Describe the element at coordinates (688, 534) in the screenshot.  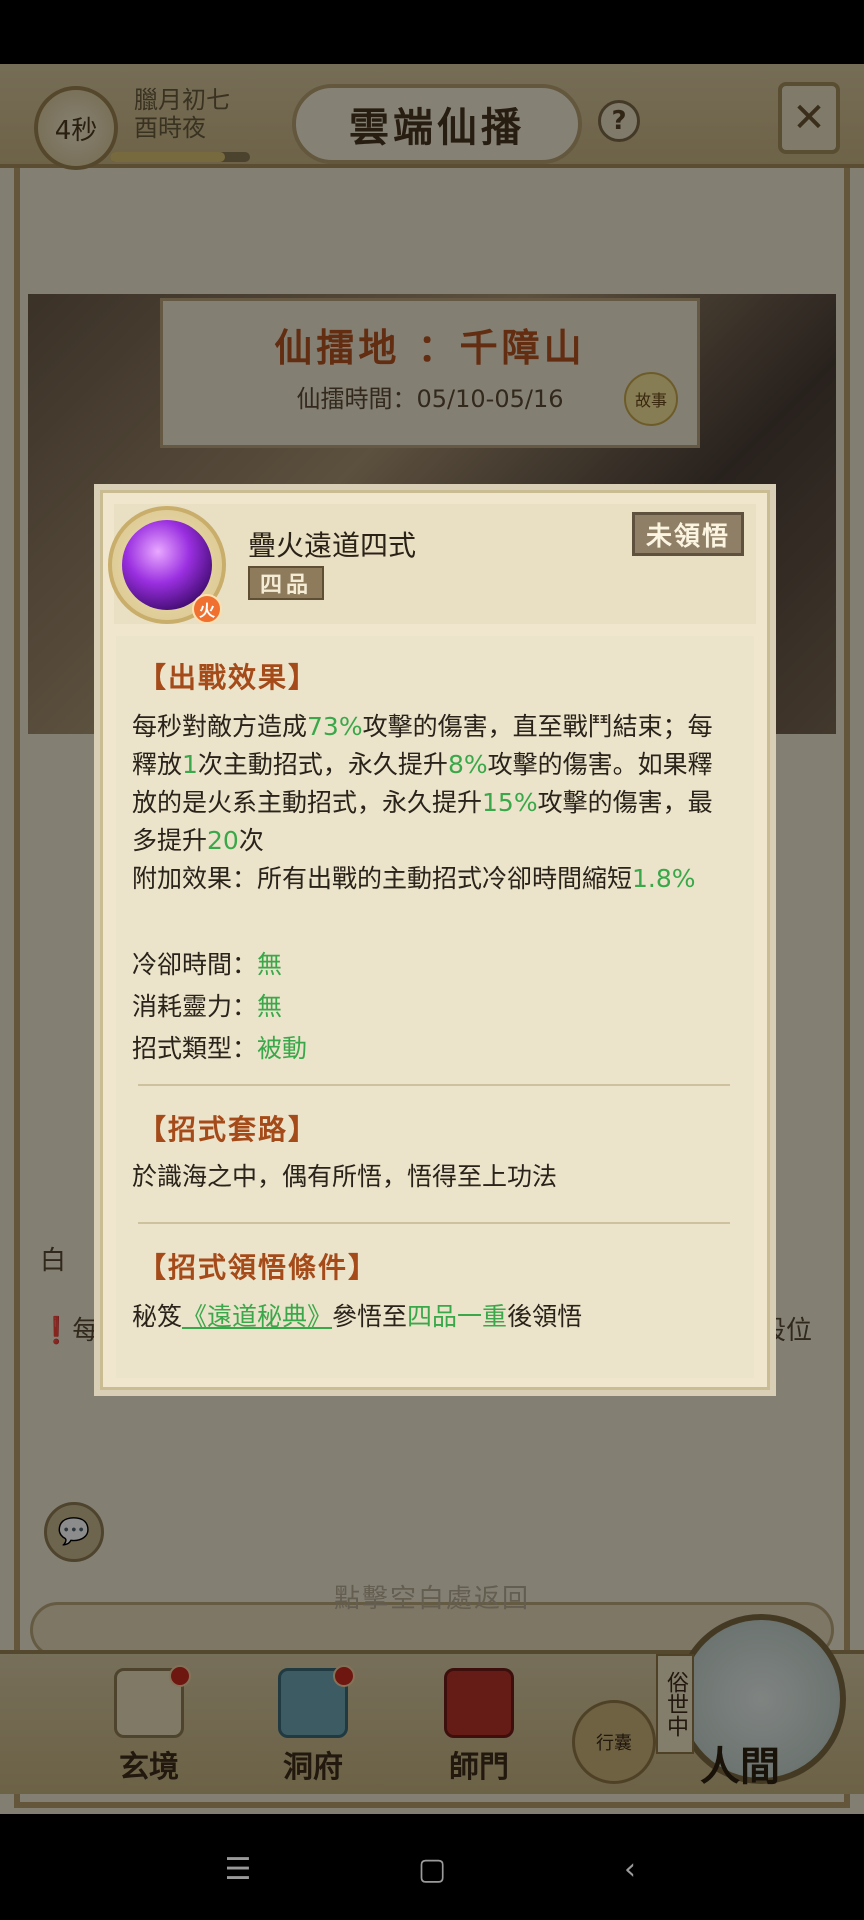
I see `status-badge: 未領悟` at that location.